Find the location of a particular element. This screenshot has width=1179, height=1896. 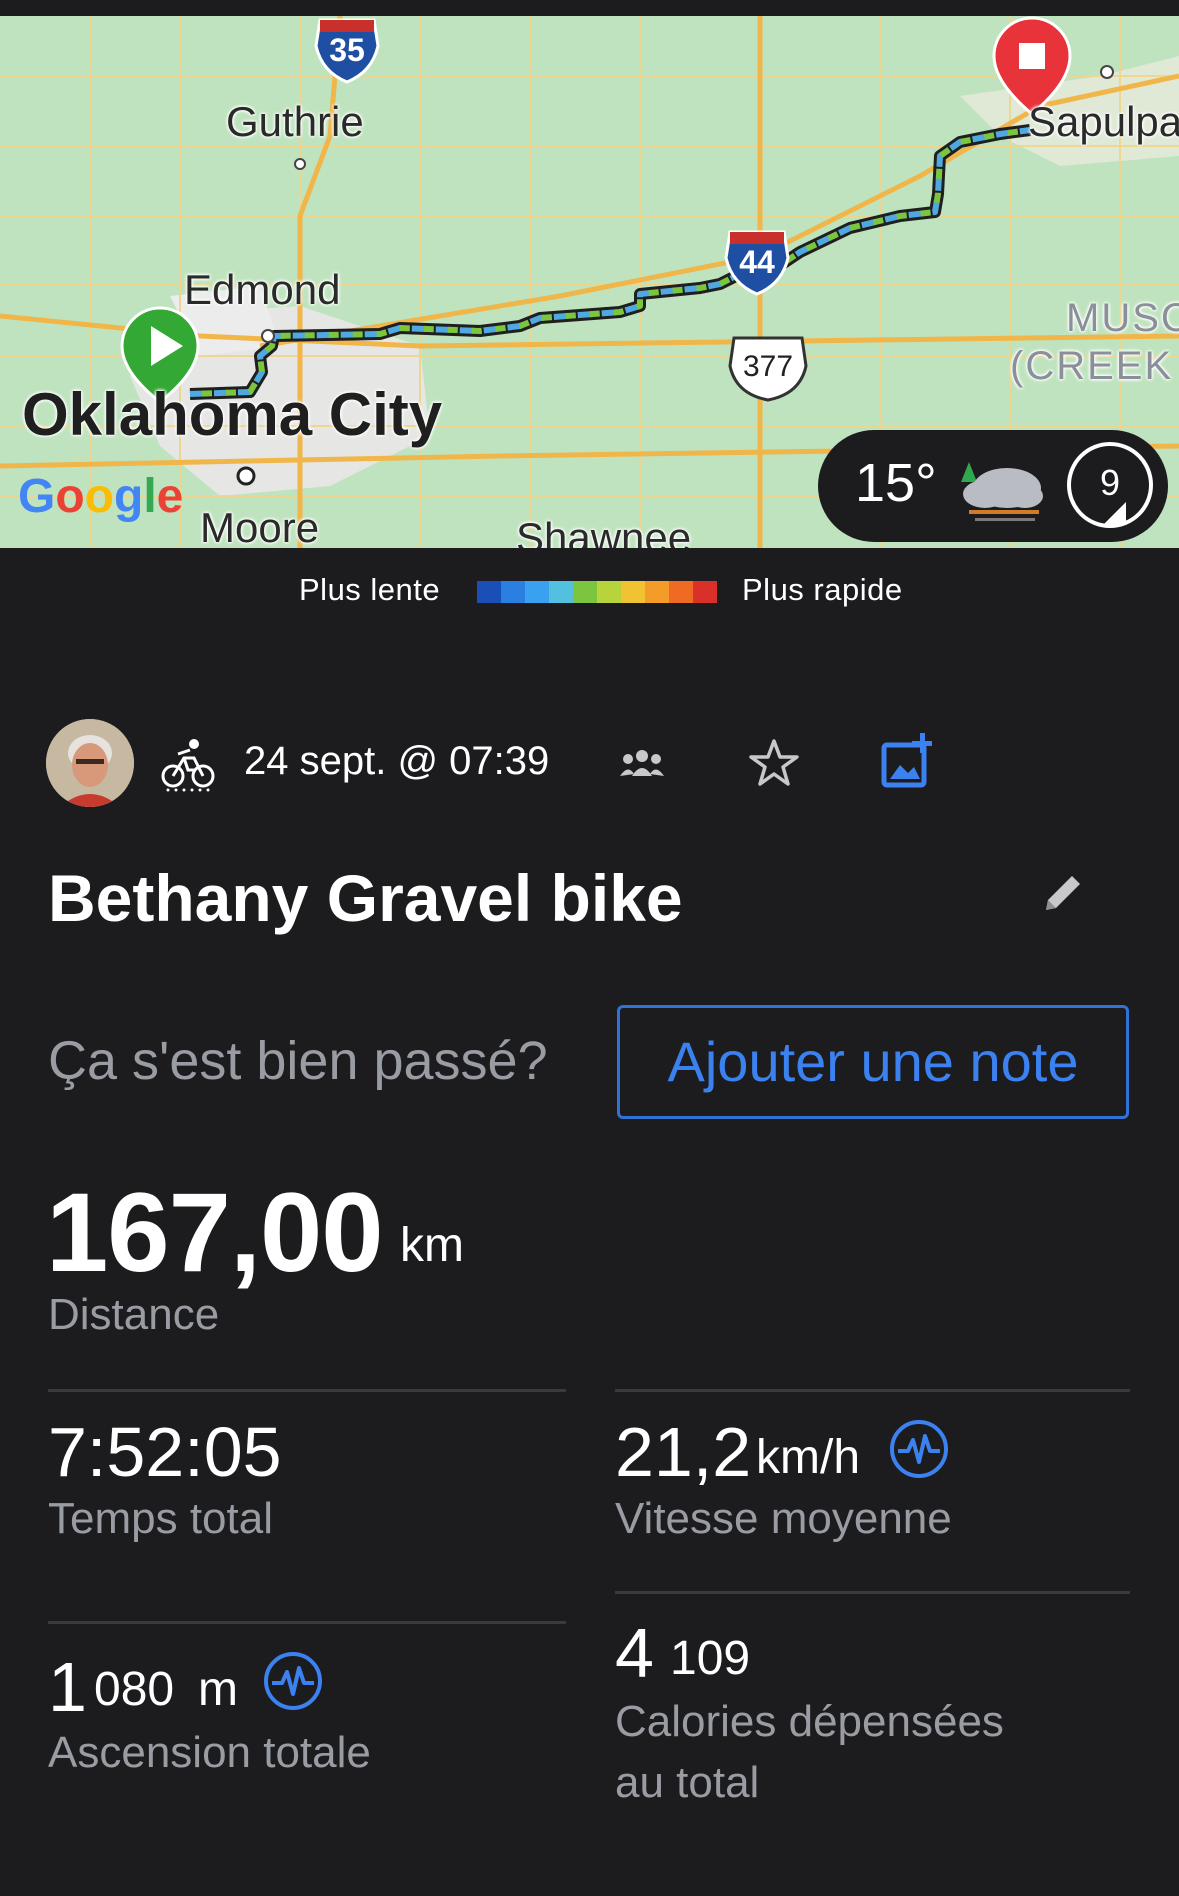

weather-temperature: 15° is located at coordinates (896, 483).